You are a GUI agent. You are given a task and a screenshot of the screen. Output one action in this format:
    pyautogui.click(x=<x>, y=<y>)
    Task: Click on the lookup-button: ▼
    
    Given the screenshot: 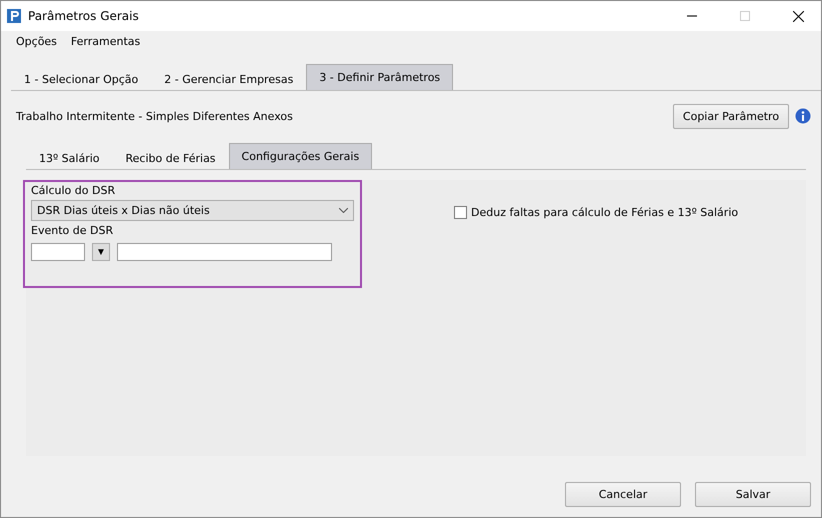 What is the action you would take?
    pyautogui.click(x=101, y=252)
    